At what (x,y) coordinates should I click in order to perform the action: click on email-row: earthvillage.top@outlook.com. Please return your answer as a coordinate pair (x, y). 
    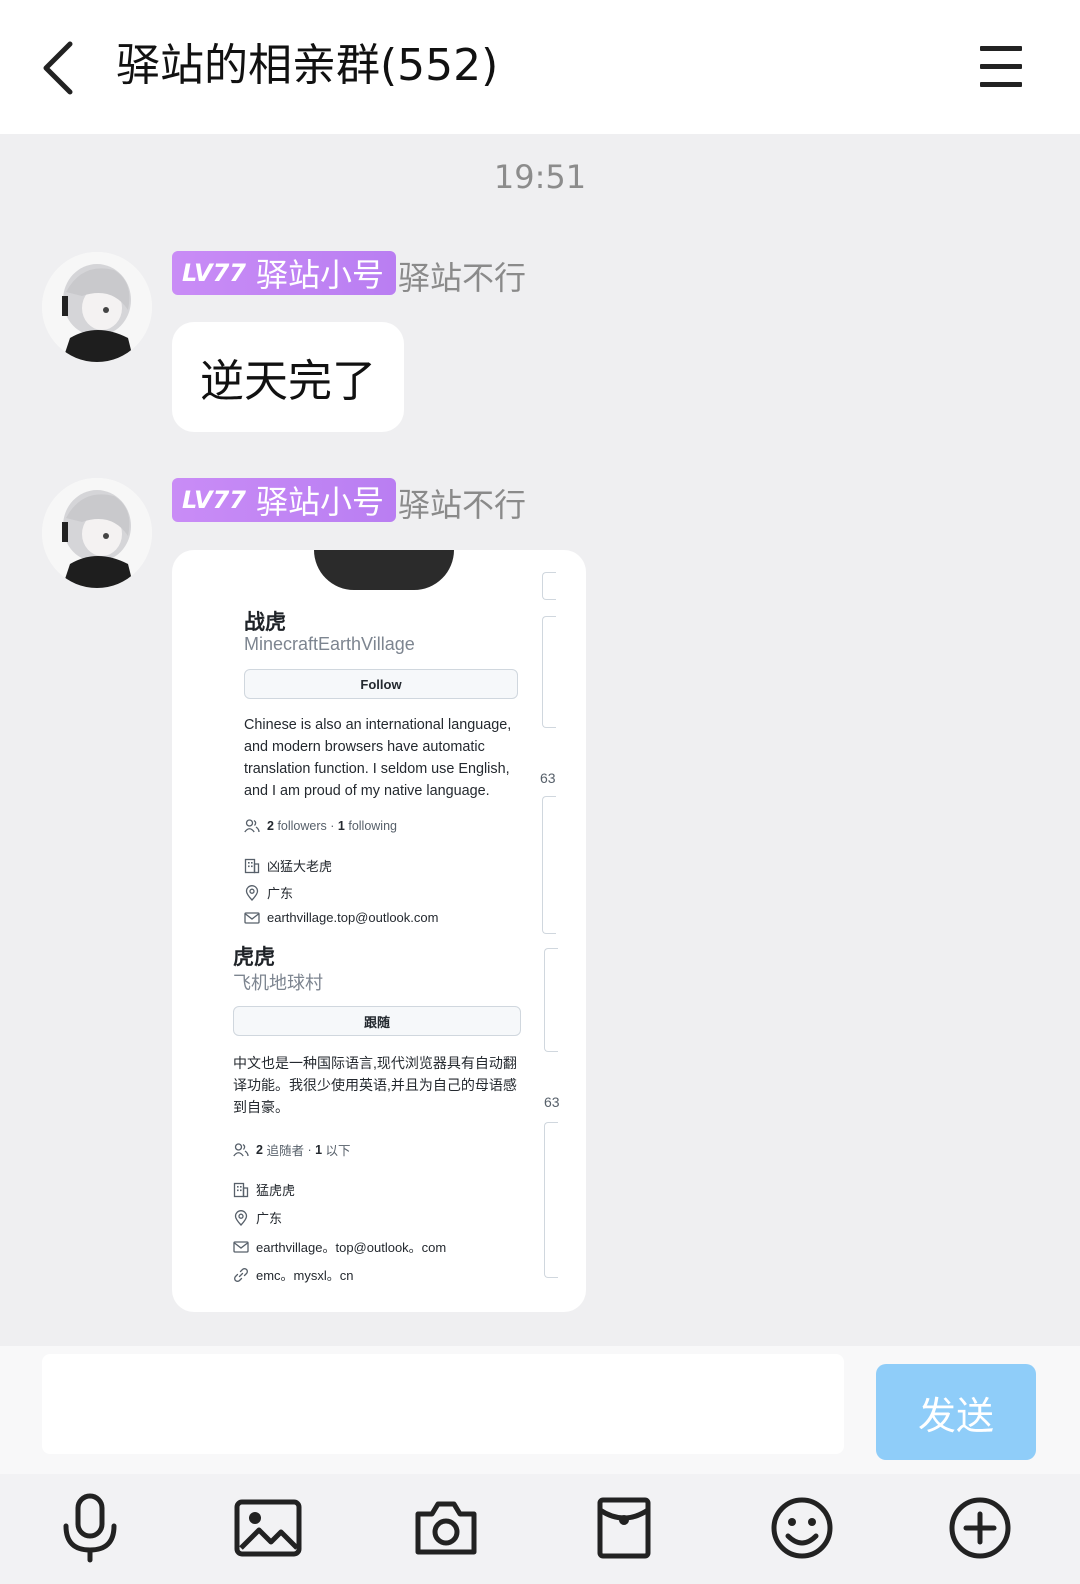
    Looking at the image, I should click on (341, 917).